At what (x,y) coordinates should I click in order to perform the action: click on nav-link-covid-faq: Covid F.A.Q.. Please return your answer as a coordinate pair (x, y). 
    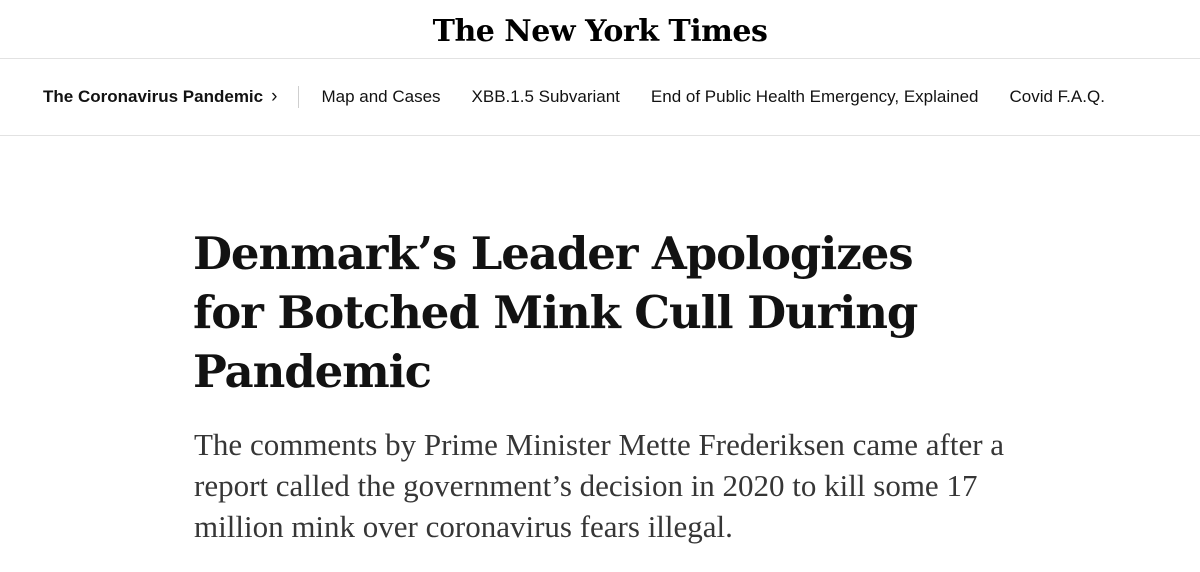
    Looking at the image, I should click on (1057, 97).